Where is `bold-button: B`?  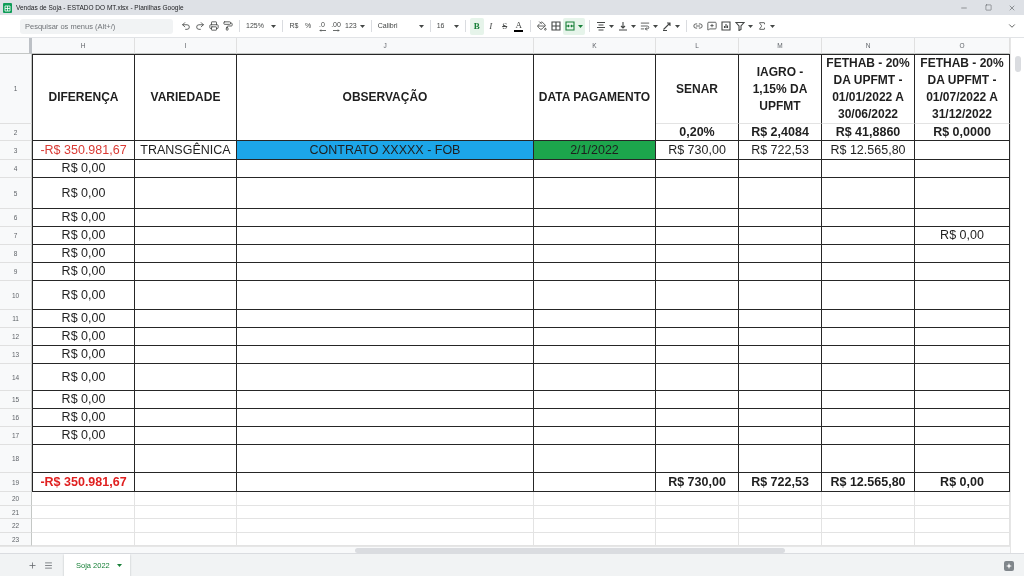
bold-button: B is located at coordinates (476, 26).